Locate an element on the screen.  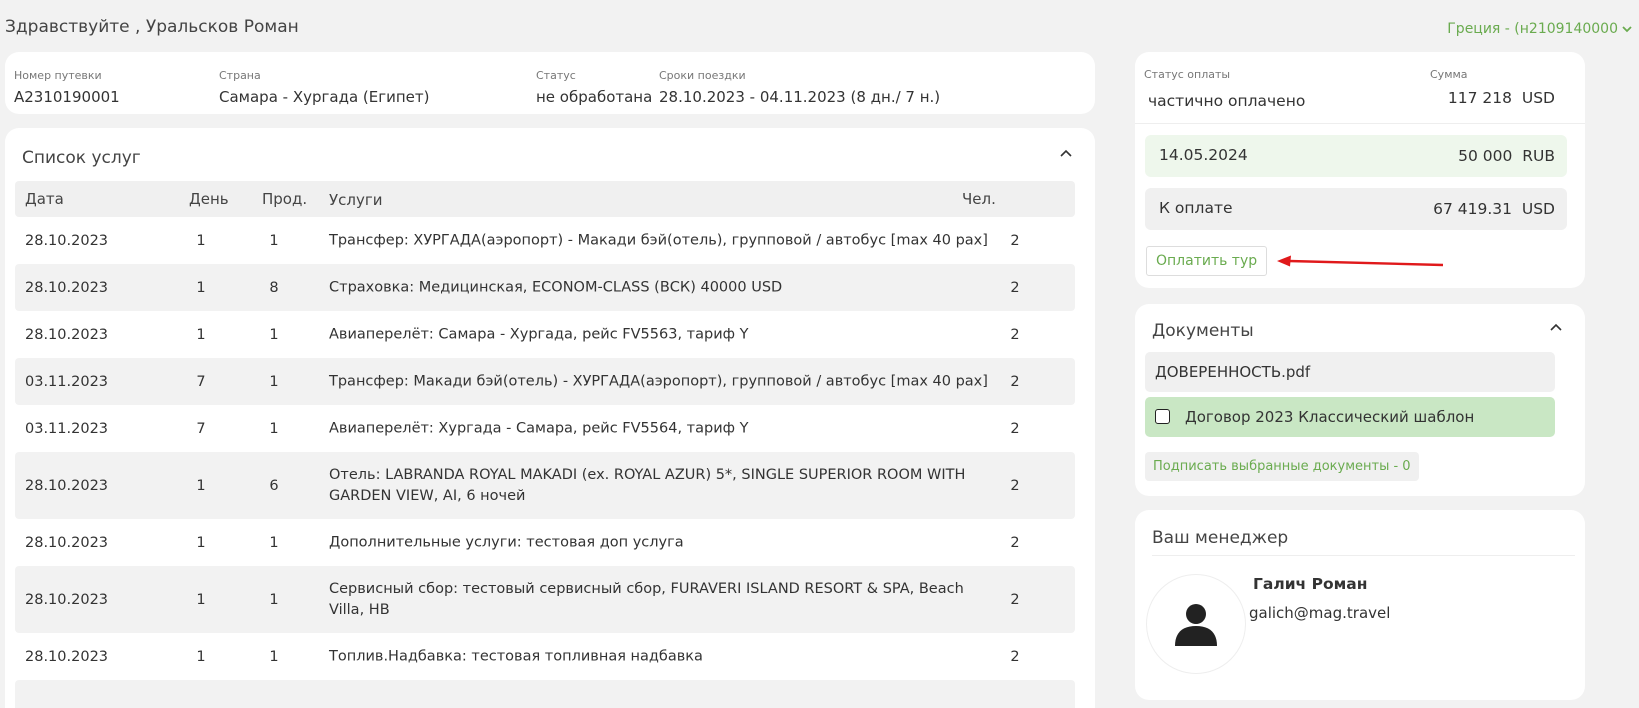
manager-title: Ваш менеджер is located at coordinates (1220, 538).